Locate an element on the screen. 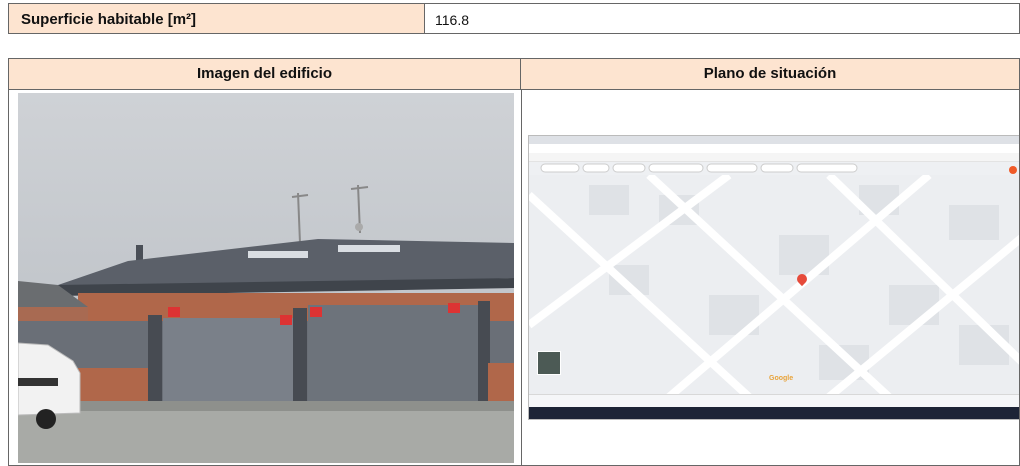  location-map-header: Plano de situación is located at coordinates (770, 74).